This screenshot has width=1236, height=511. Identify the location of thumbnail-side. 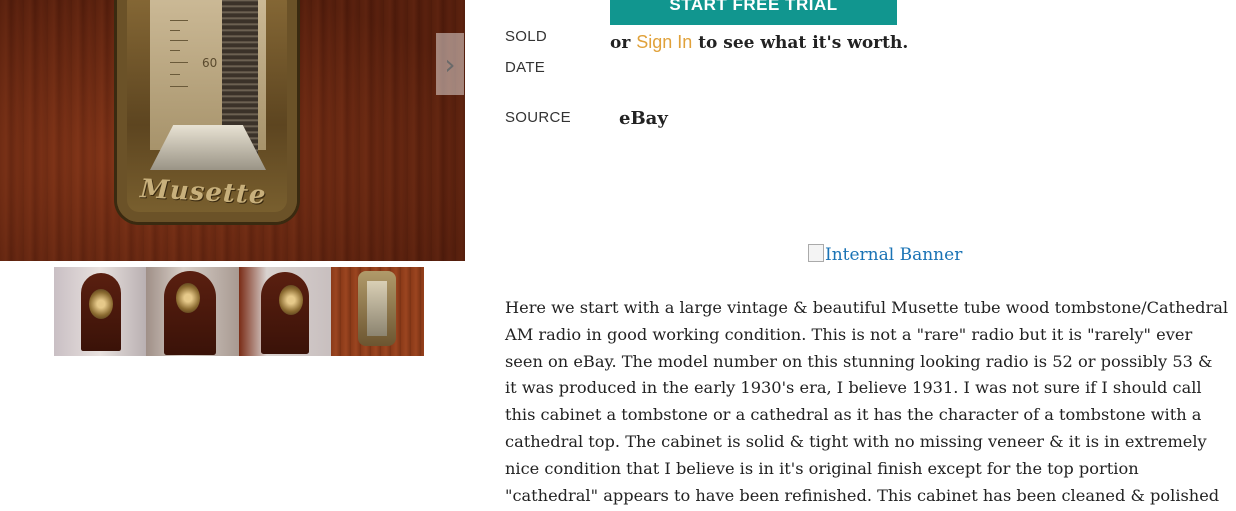
(285, 311).